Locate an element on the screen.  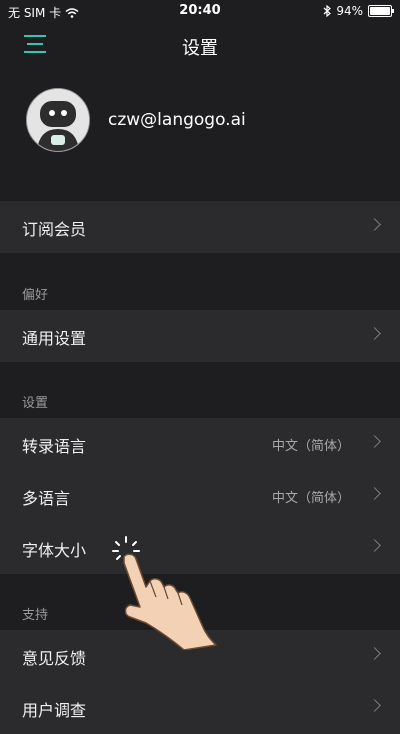
status-right: 94% is located at coordinates (358, 11).